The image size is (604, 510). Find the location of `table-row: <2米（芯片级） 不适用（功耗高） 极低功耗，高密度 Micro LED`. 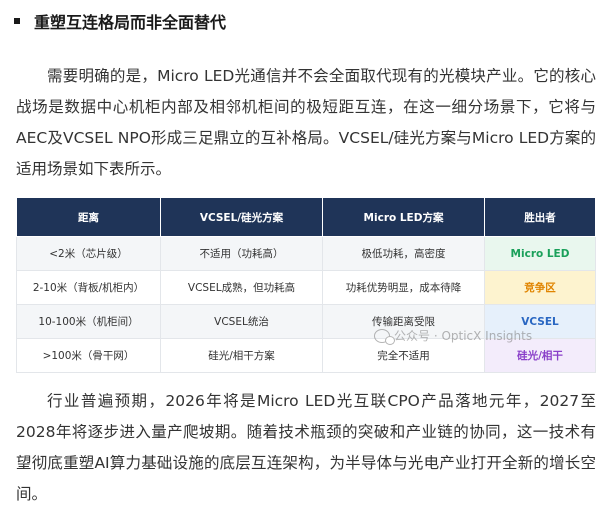

table-row: <2米（芯片级） 不适用（功耗高） 极低功耗，高密度 Micro LED is located at coordinates (306, 253).